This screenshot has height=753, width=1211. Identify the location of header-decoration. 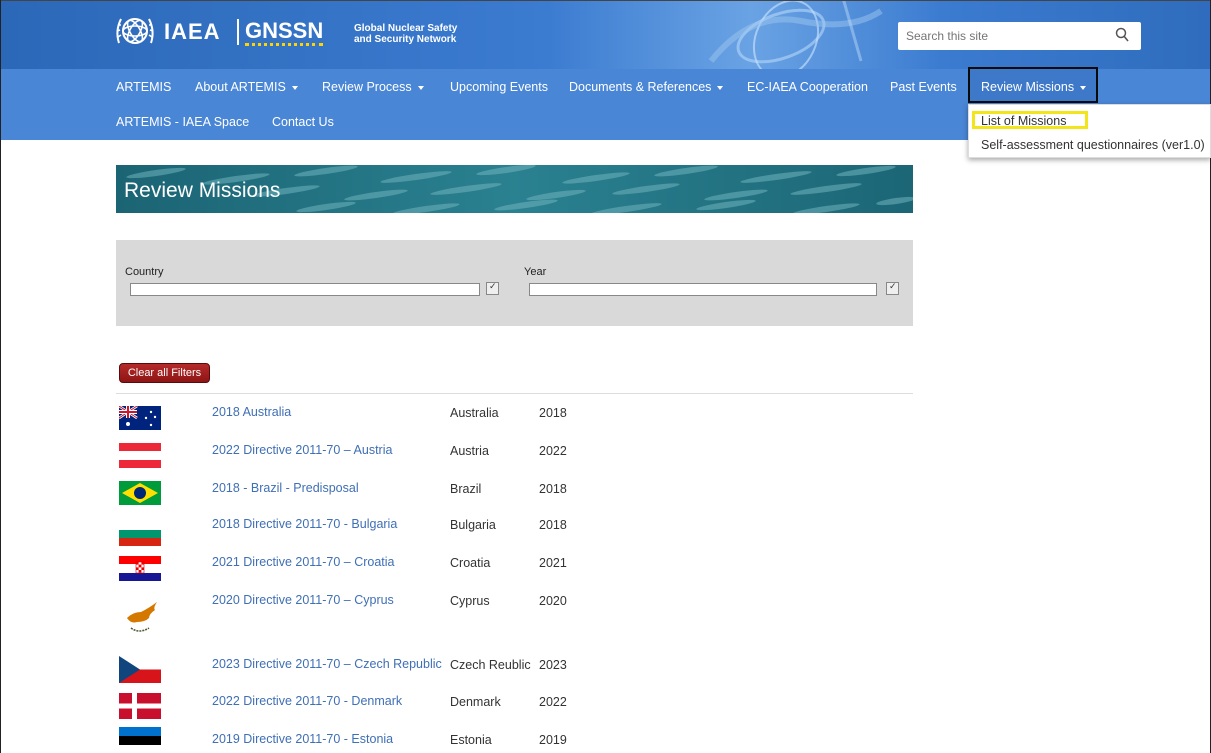
(795, 35).